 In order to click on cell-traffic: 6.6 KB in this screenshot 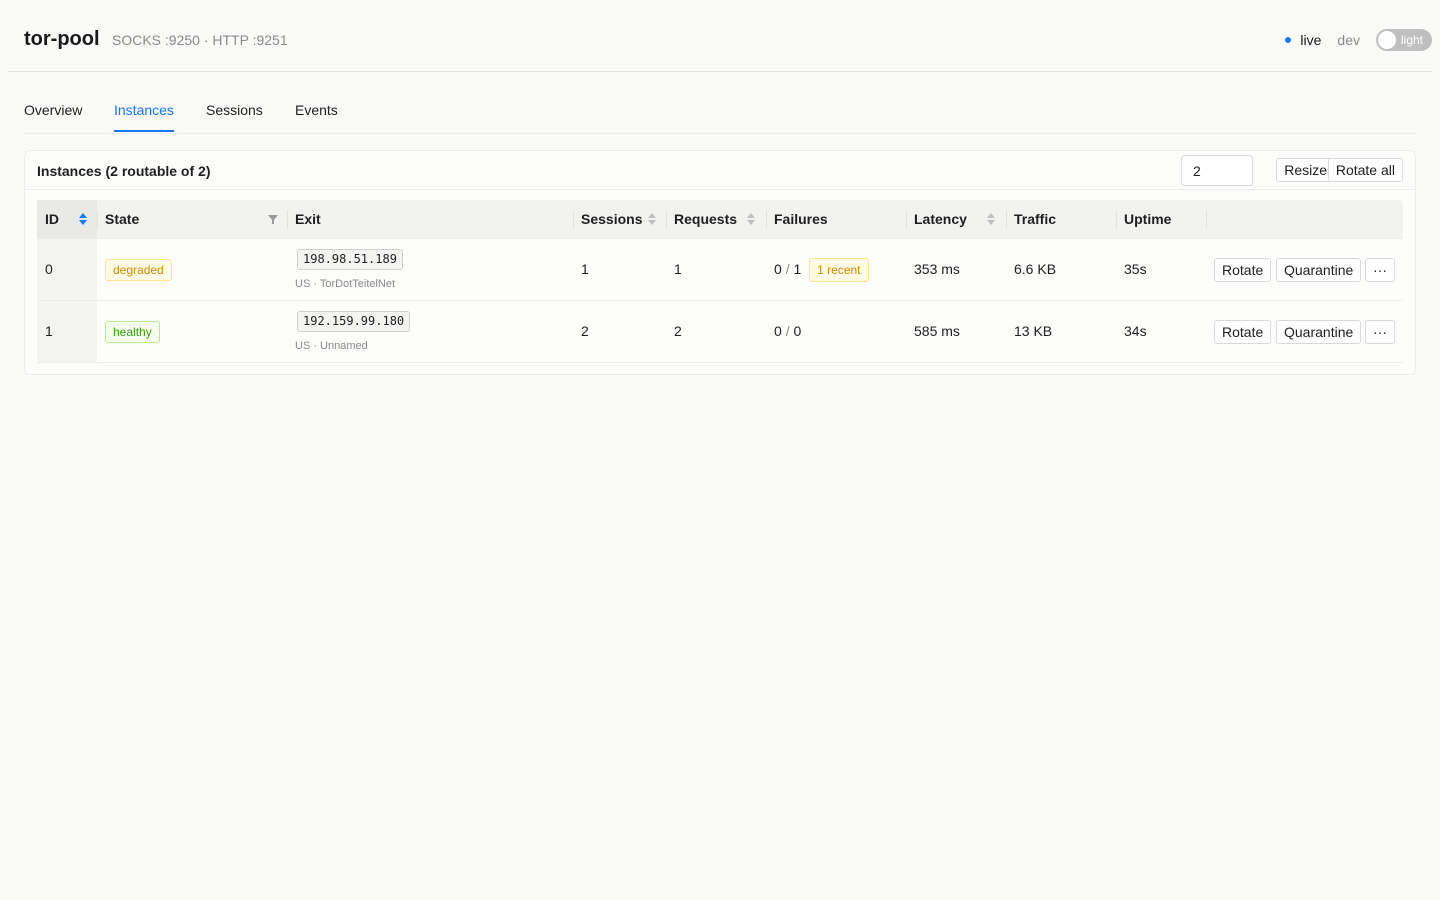, I will do `click(1035, 269)`.